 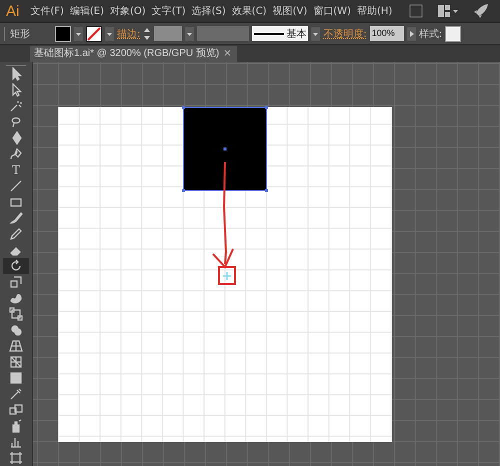 I want to click on expand-button, so click(x=411, y=33).